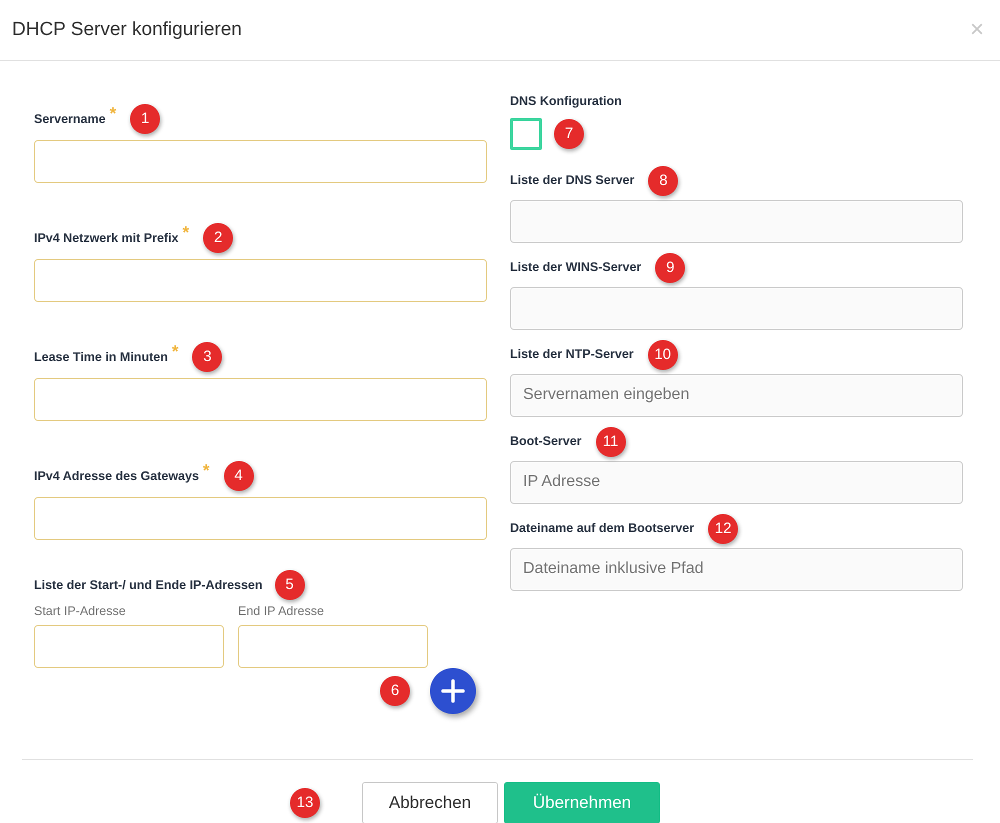 The image size is (1000, 823). I want to click on plus-icon, so click(453, 690).